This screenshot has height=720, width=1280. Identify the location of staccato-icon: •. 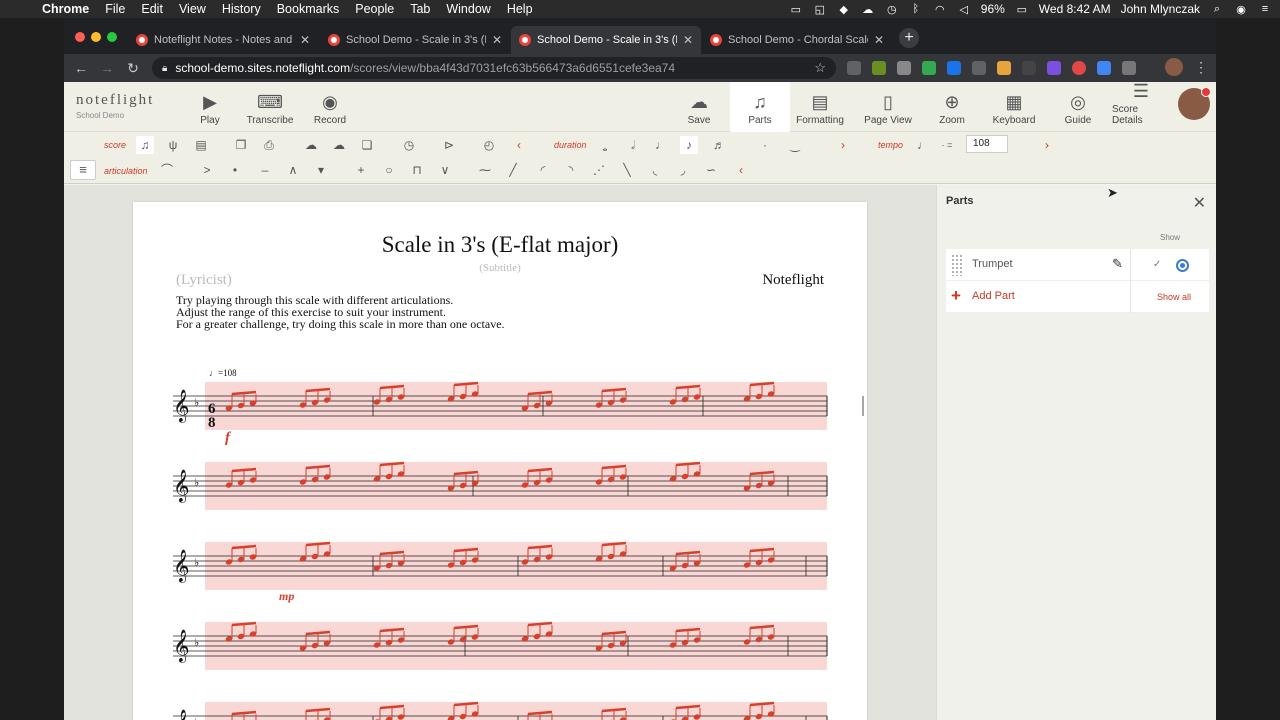
(235, 170).